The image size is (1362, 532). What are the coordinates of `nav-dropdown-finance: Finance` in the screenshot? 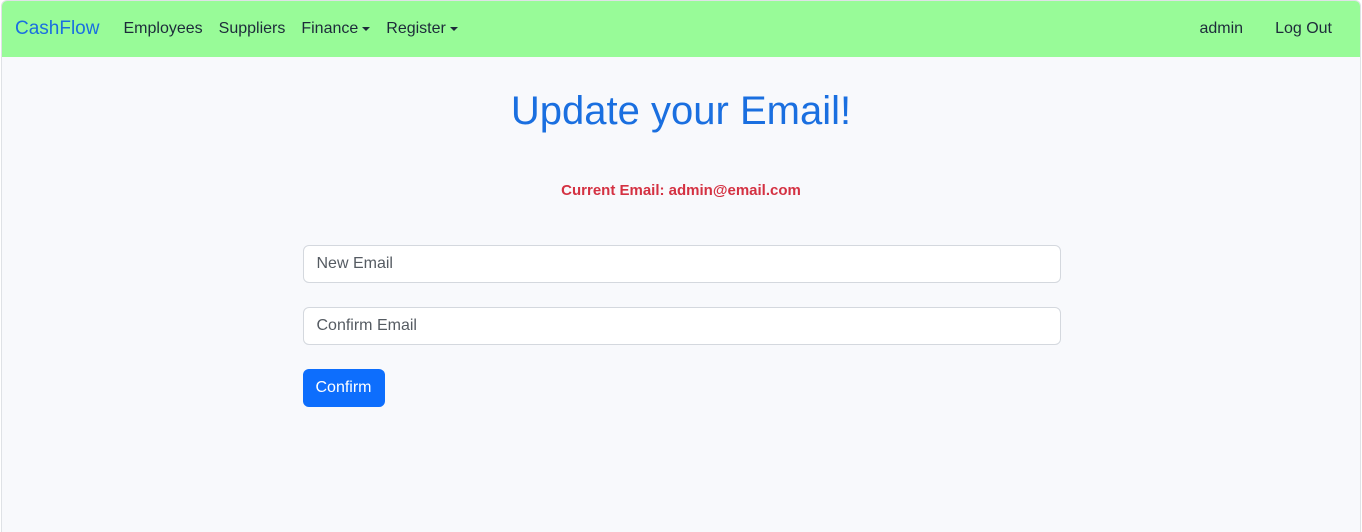 It's located at (335, 29).